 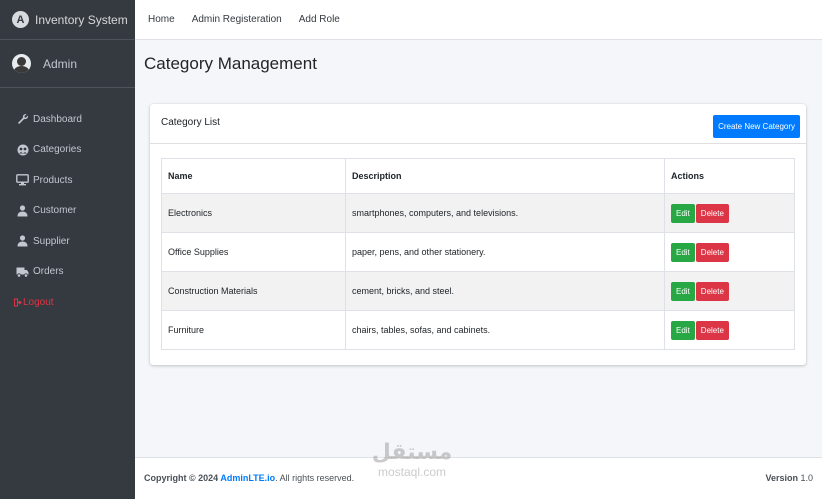 What do you see at coordinates (253, 213) in the screenshot?
I see `category-name: Electronics` at bounding box center [253, 213].